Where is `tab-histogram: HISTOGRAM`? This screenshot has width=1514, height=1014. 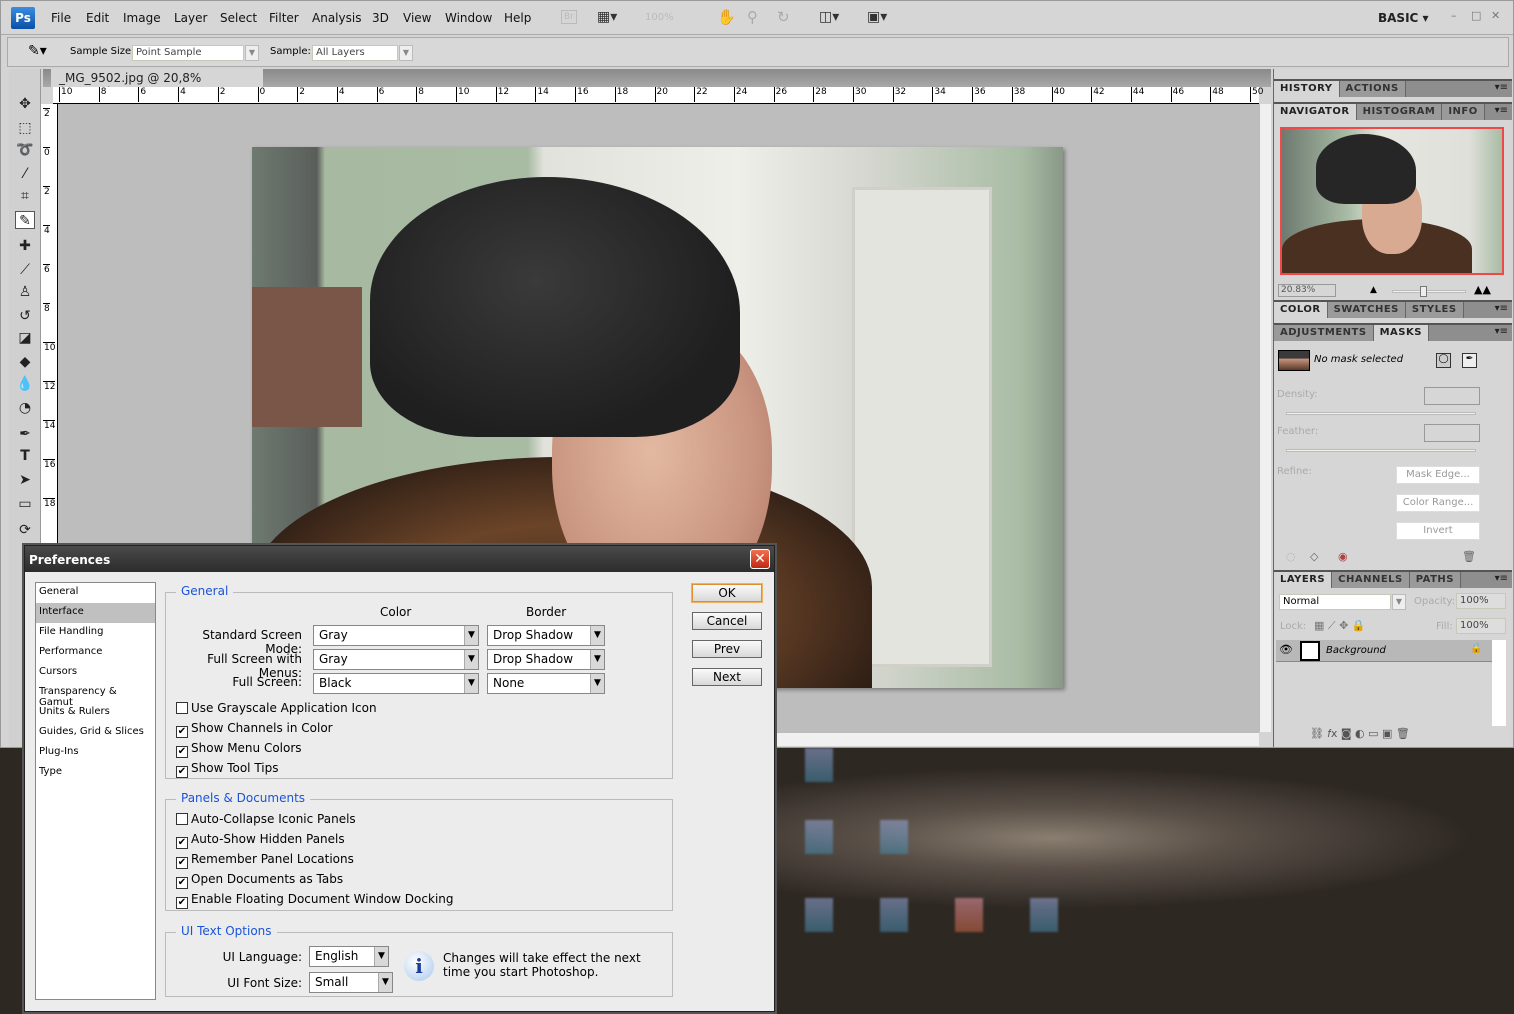
tab-histogram: HISTOGRAM is located at coordinates (1399, 112).